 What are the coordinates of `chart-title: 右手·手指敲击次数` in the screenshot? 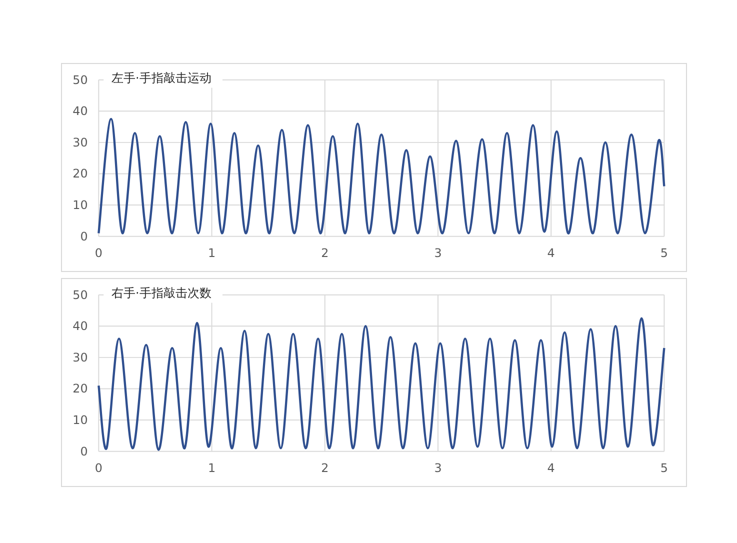 It's located at (162, 293).